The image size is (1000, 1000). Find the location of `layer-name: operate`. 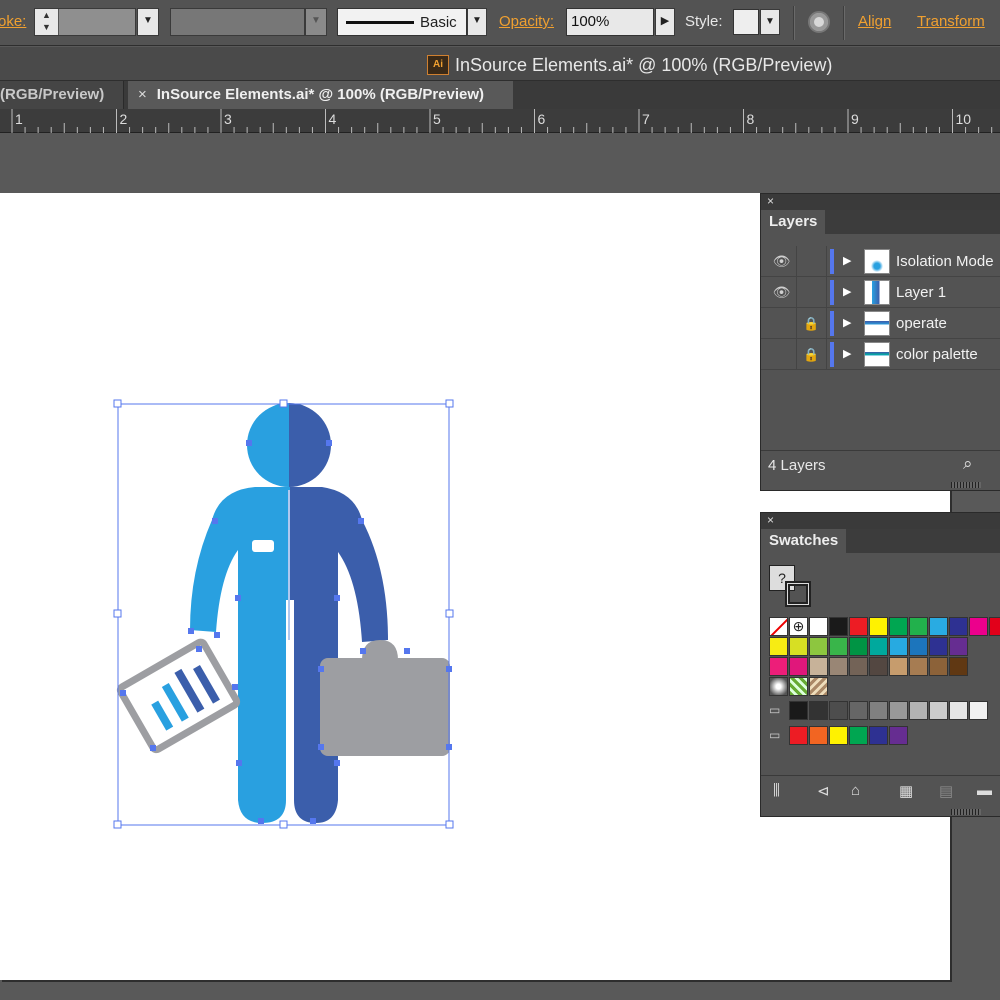

layer-name: operate is located at coordinates (921, 323).